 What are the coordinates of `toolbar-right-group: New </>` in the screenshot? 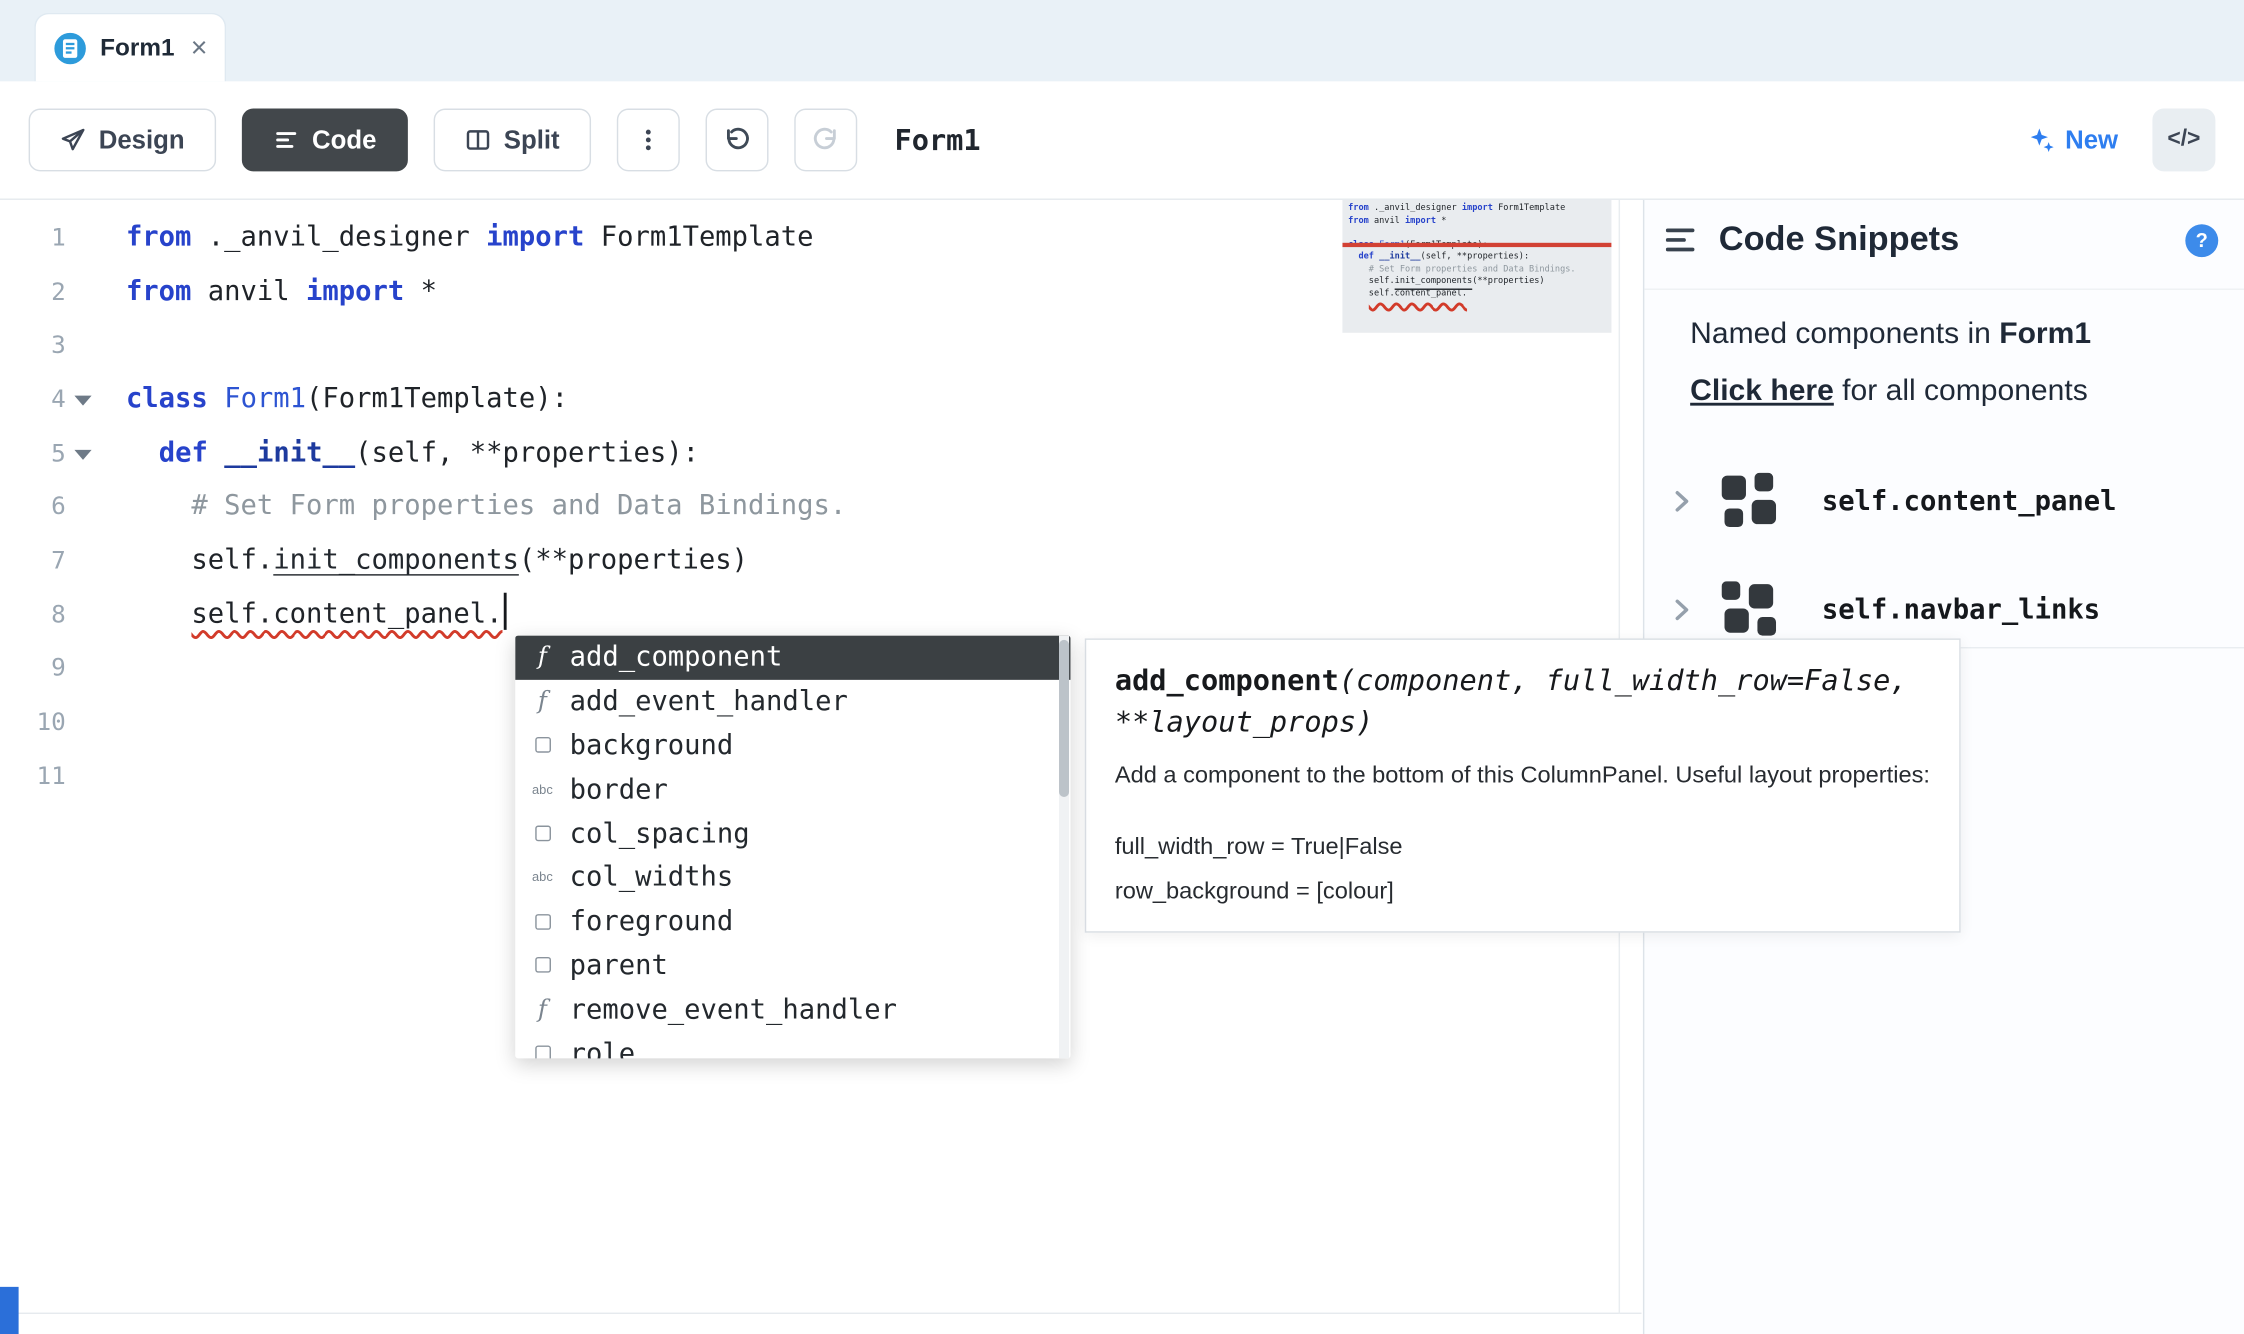 It's located at (2122, 140).